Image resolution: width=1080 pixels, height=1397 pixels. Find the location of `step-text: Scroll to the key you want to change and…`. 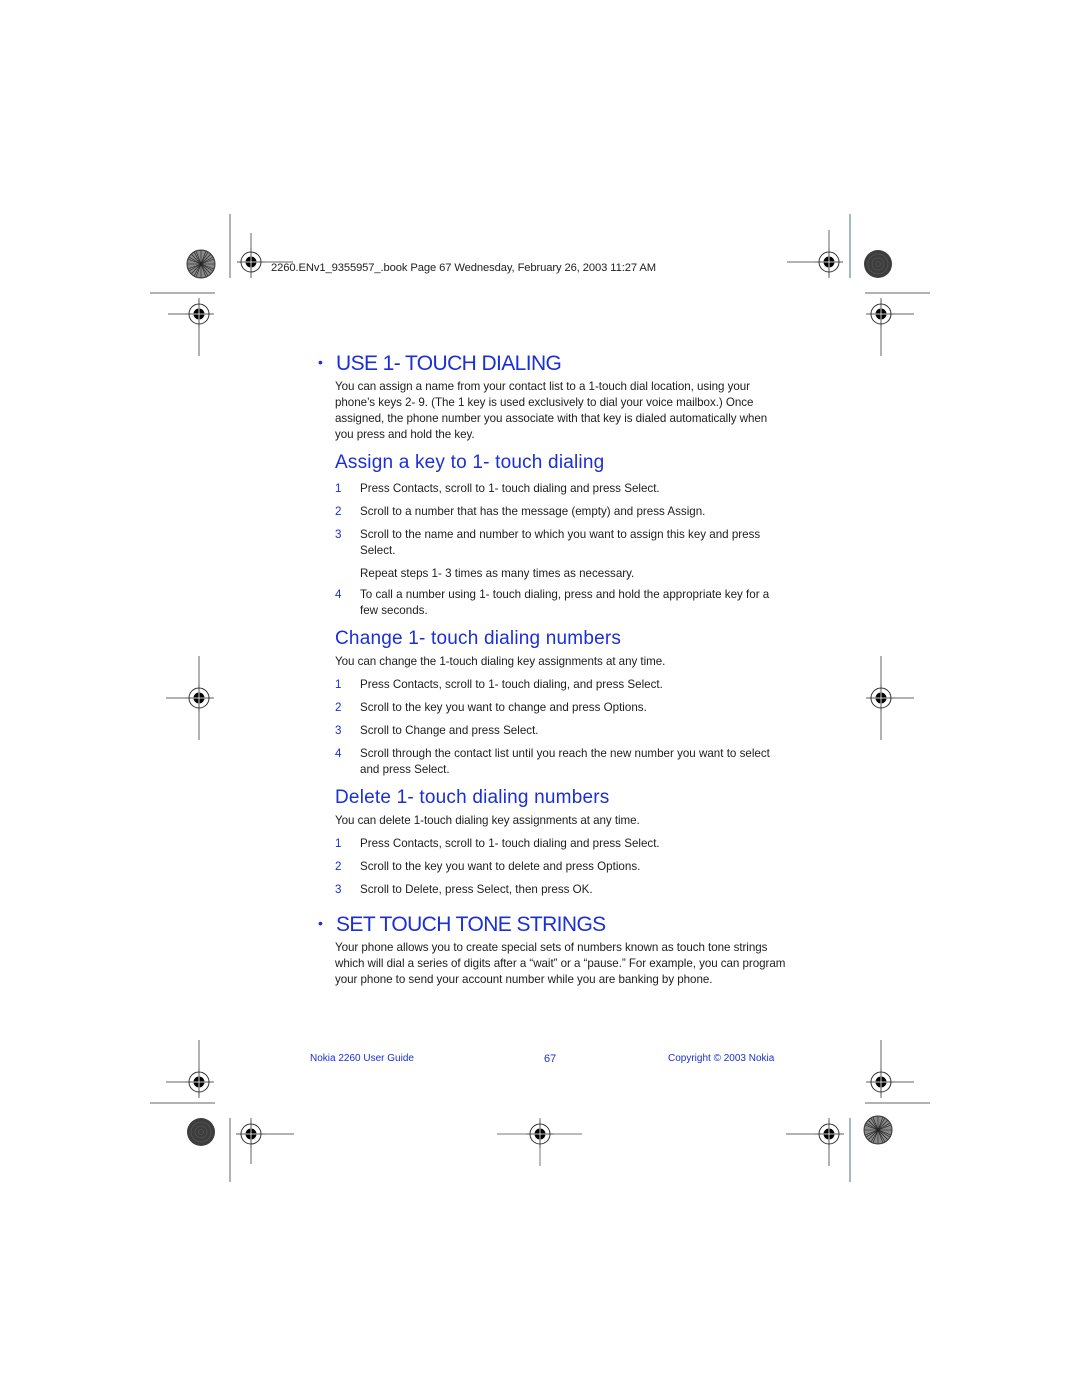

step-text: Scroll to the key you want to change and… is located at coordinates (503, 707).